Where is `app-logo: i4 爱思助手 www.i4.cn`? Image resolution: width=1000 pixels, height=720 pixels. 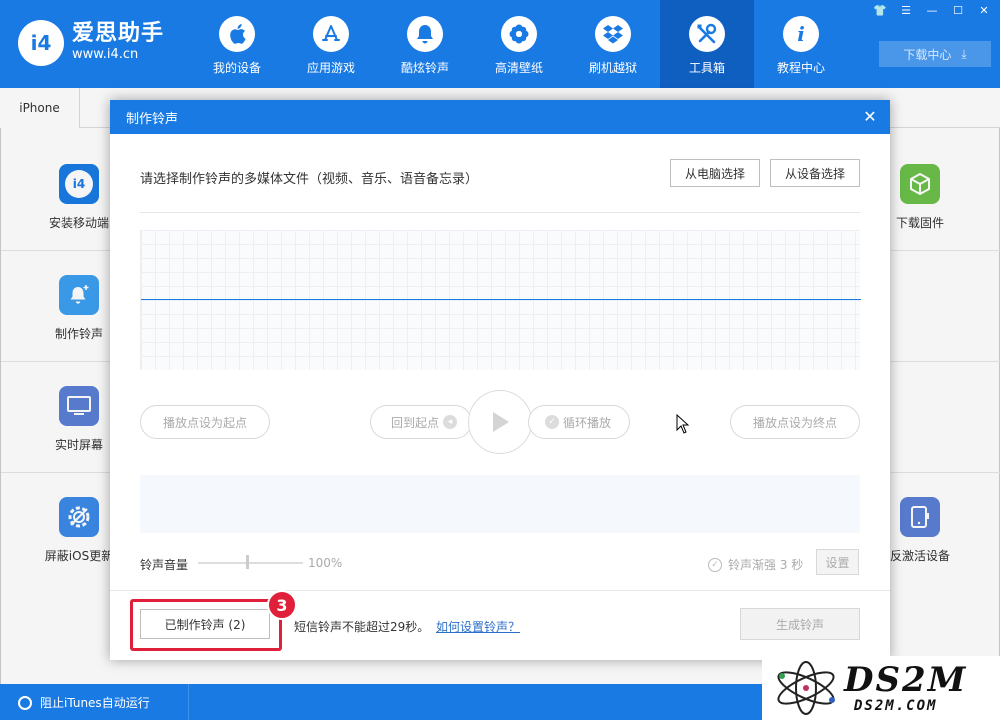
app-logo: i4 爱思助手 www.i4.cn is located at coordinates (91, 43).